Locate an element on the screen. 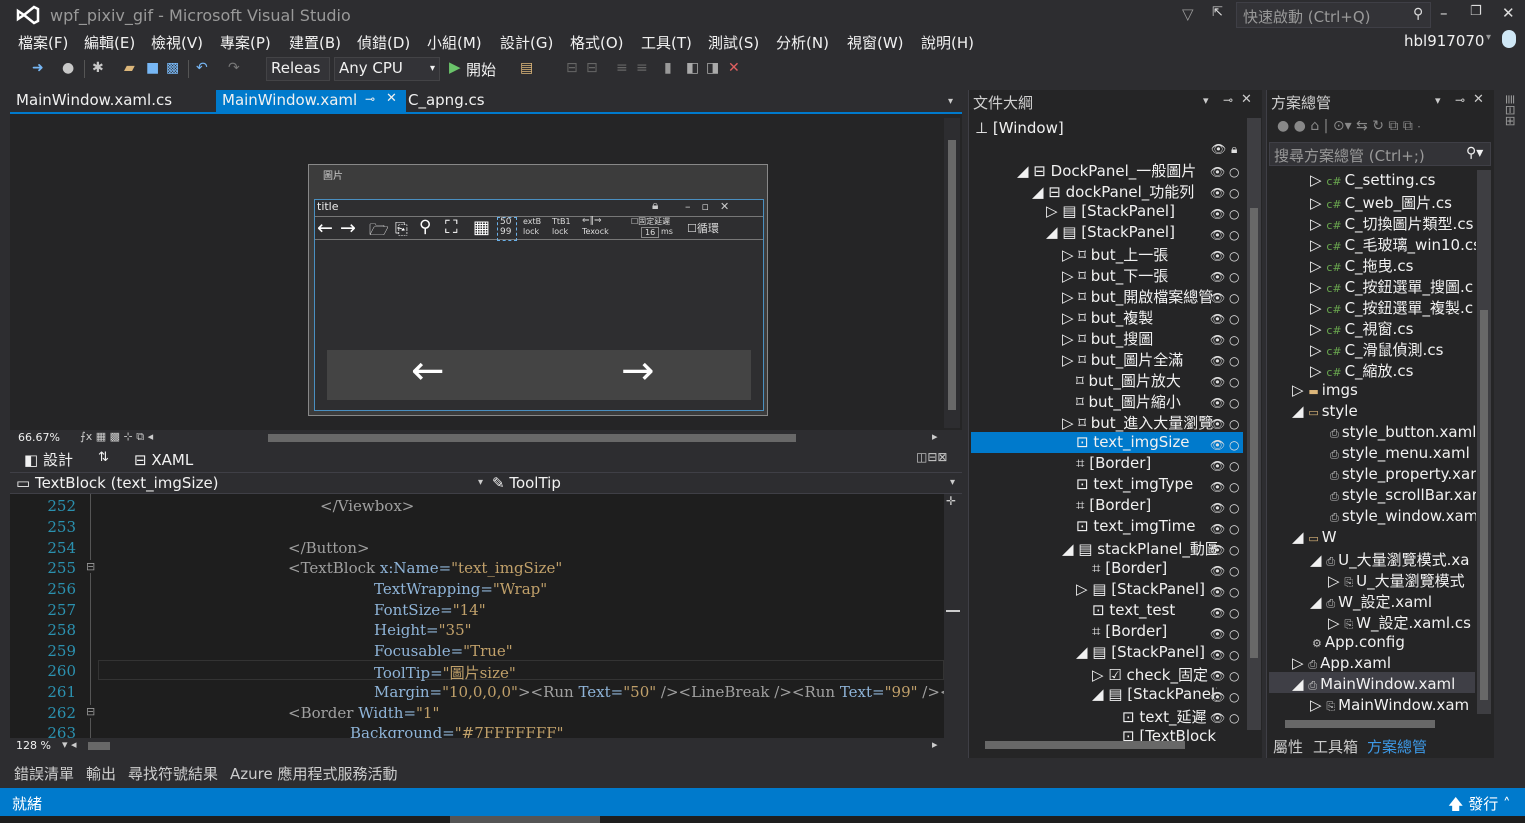  start-icon: ▶ is located at coordinates (455, 67).